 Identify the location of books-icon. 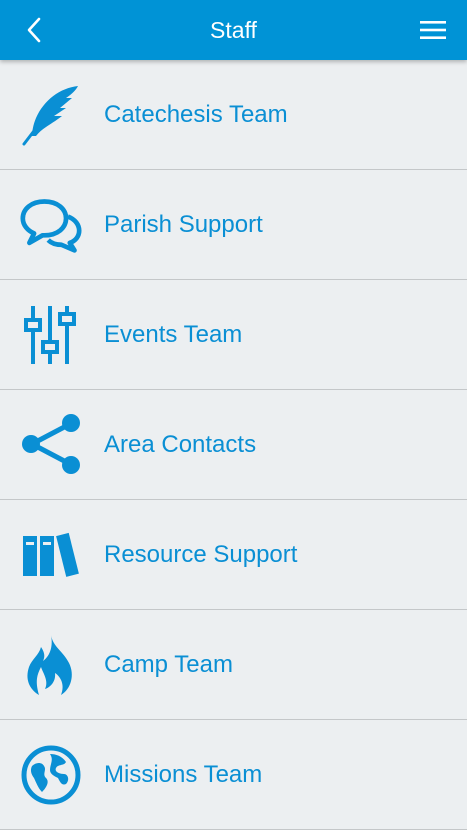
(51, 555).